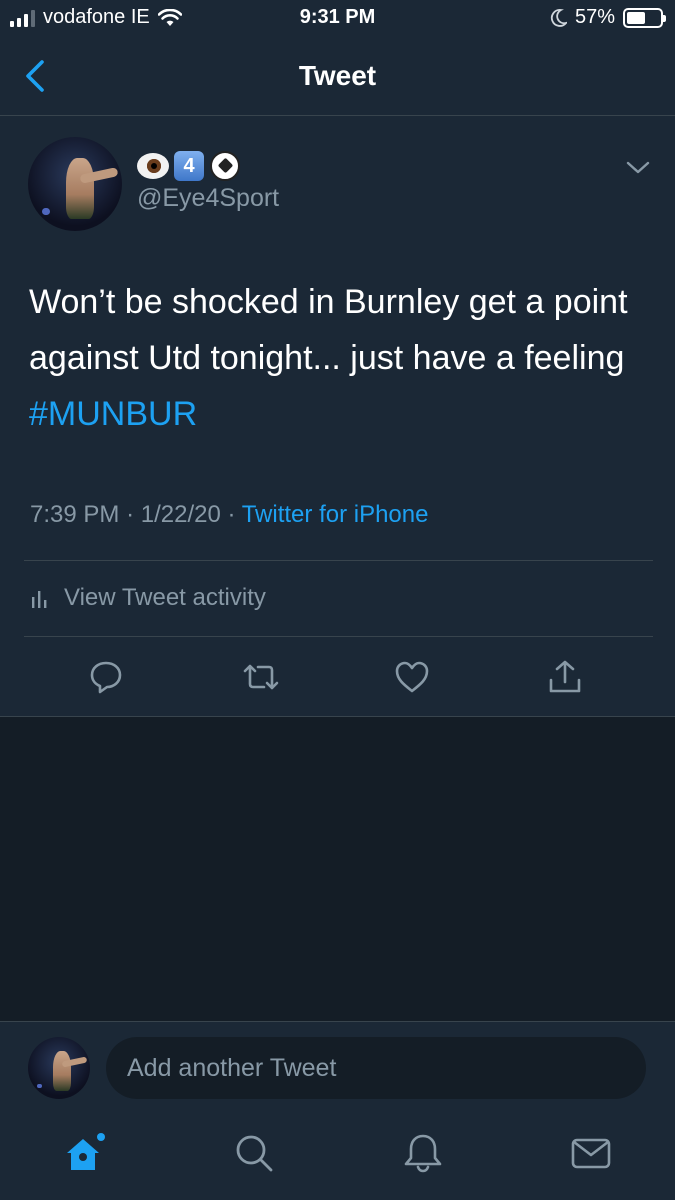  I want to click on notifications-icon, so click(423, 1153).